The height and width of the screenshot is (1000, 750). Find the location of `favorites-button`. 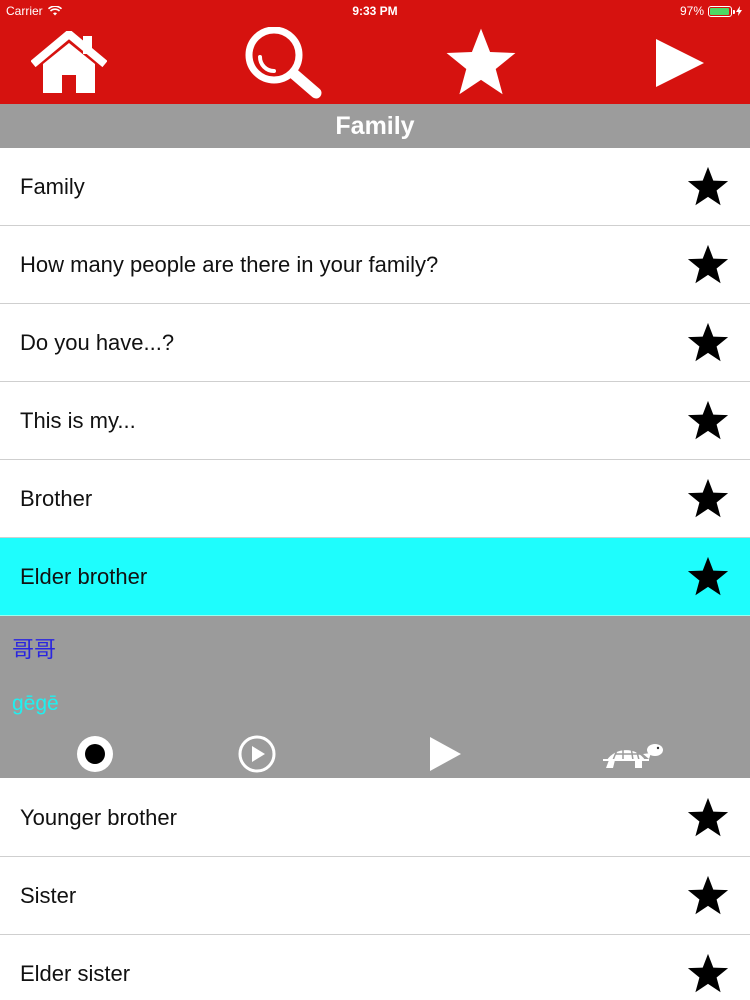

favorites-button is located at coordinates (481, 63).